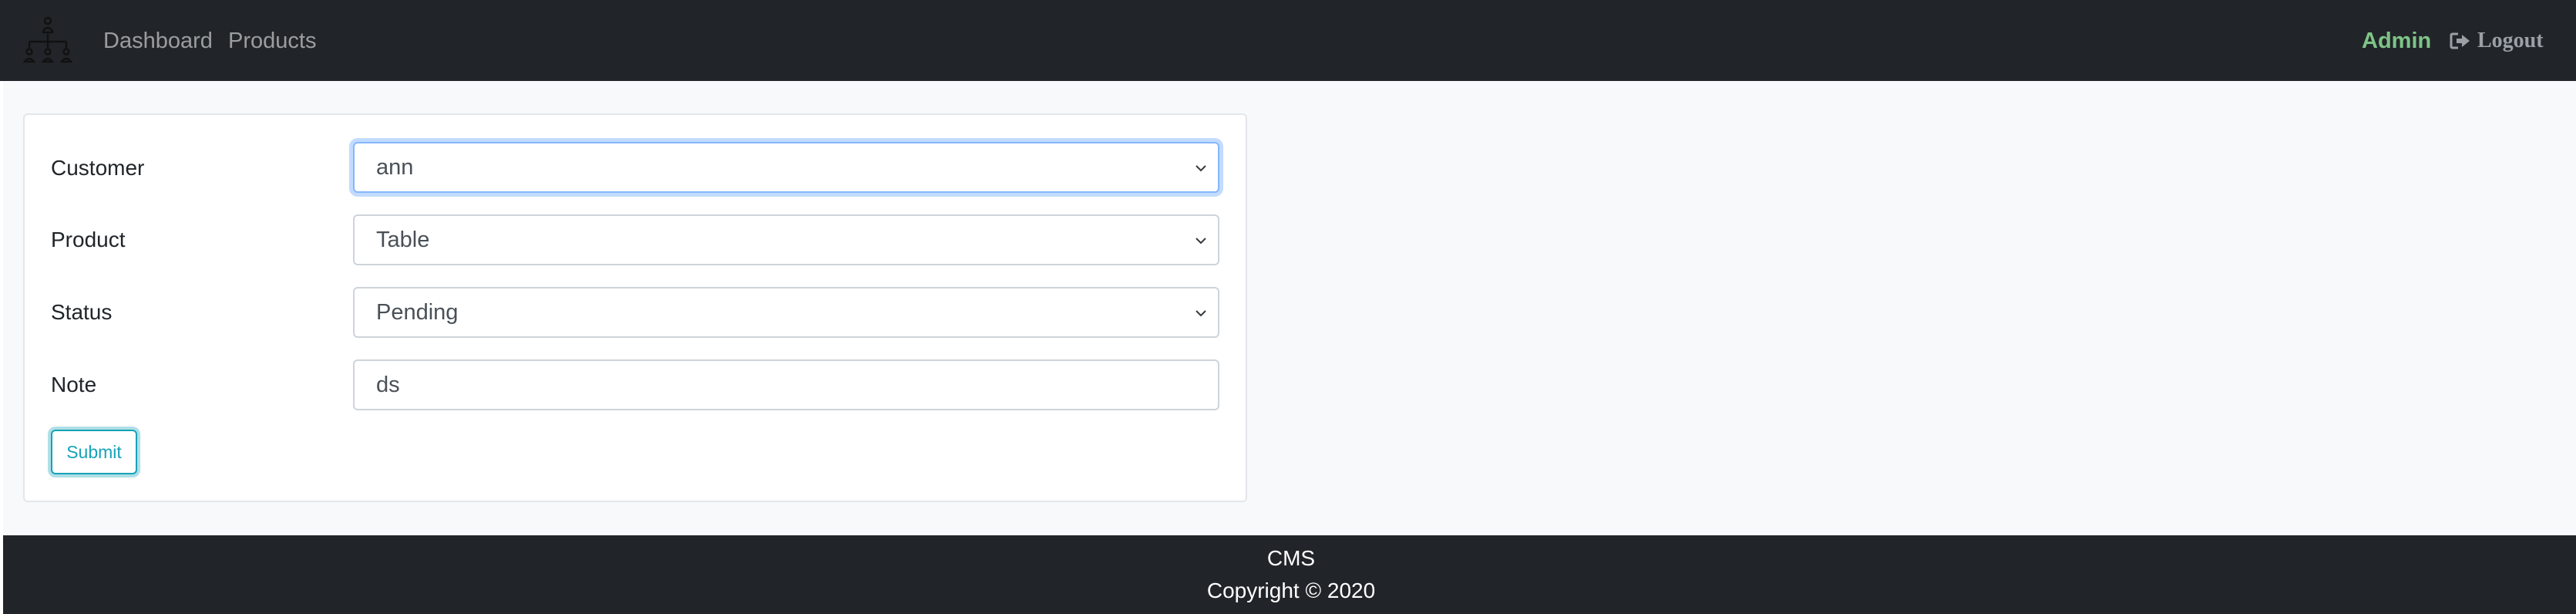 The height and width of the screenshot is (614, 2576). I want to click on note-label: Note, so click(74, 384).